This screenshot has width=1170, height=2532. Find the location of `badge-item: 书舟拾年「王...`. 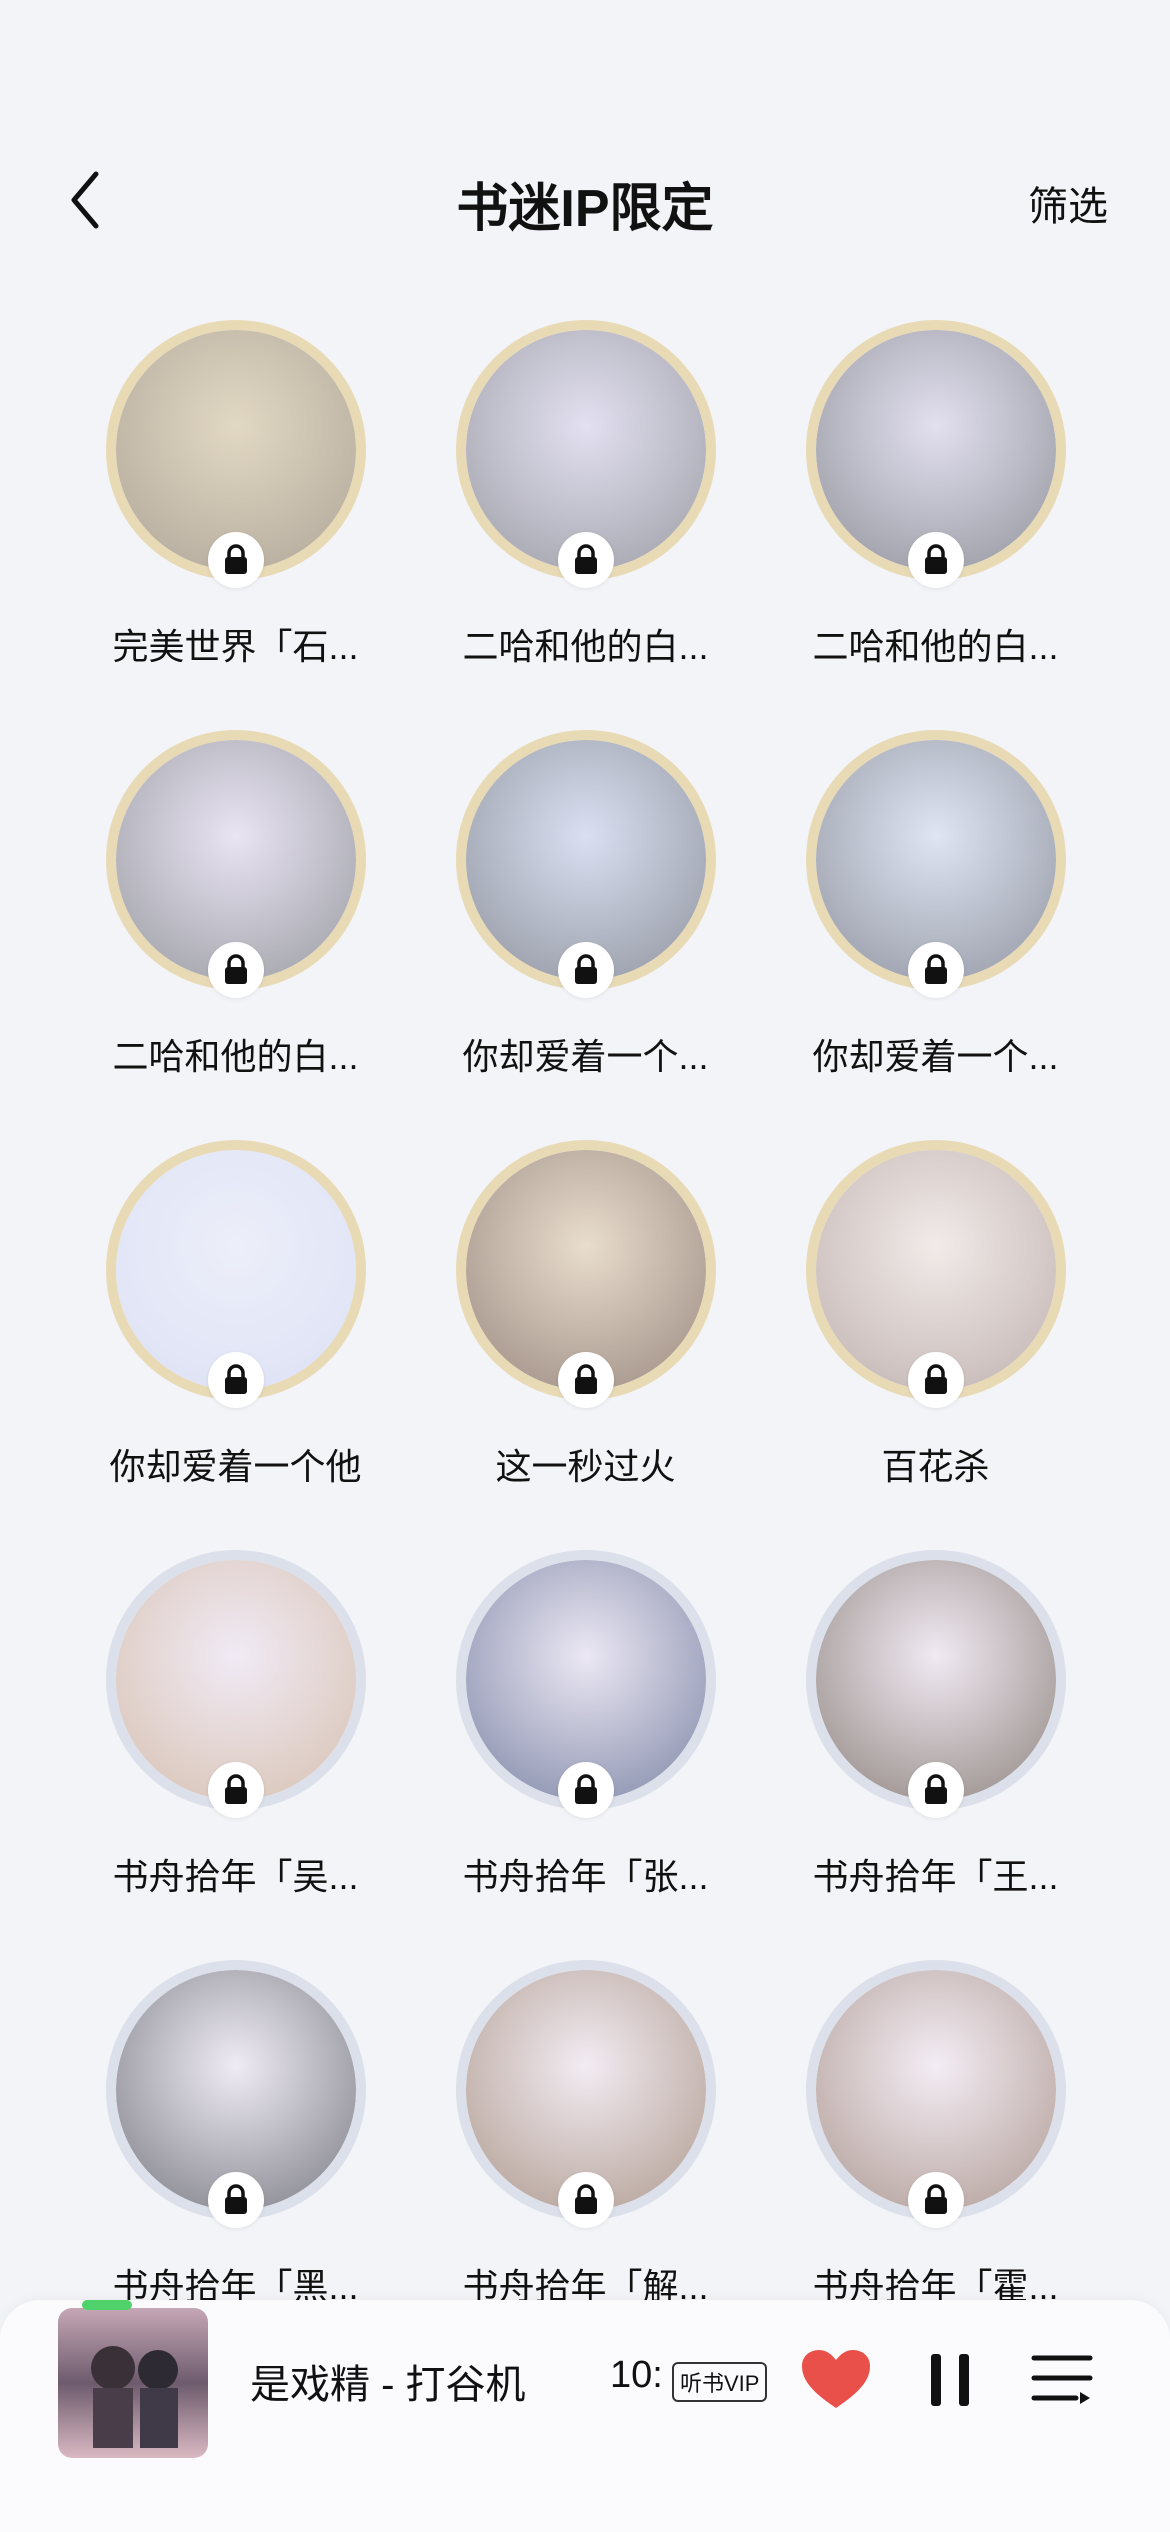

badge-item: 书舟拾年「王... is located at coordinates (935, 1740).